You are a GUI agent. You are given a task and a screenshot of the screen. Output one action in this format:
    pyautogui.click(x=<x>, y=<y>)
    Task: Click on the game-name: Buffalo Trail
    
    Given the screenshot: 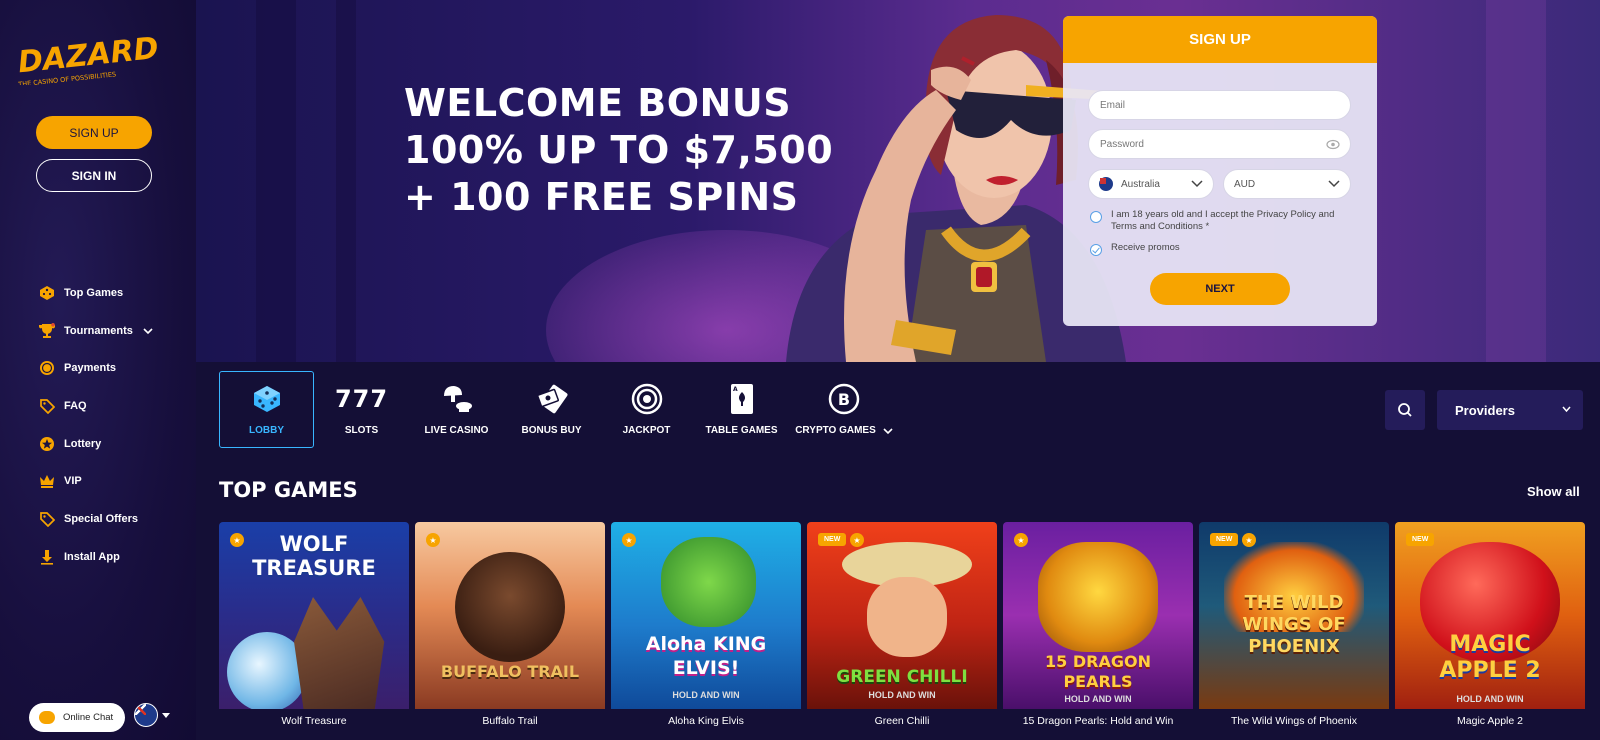 What is the action you would take?
    pyautogui.click(x=510, y=721)
    